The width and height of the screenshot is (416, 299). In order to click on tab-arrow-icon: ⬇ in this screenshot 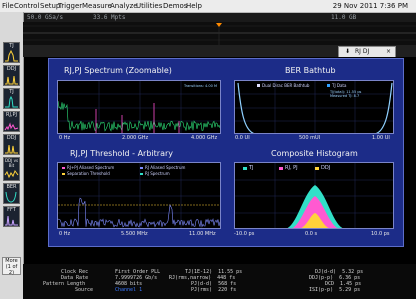, I will do `click(348, 51)`.